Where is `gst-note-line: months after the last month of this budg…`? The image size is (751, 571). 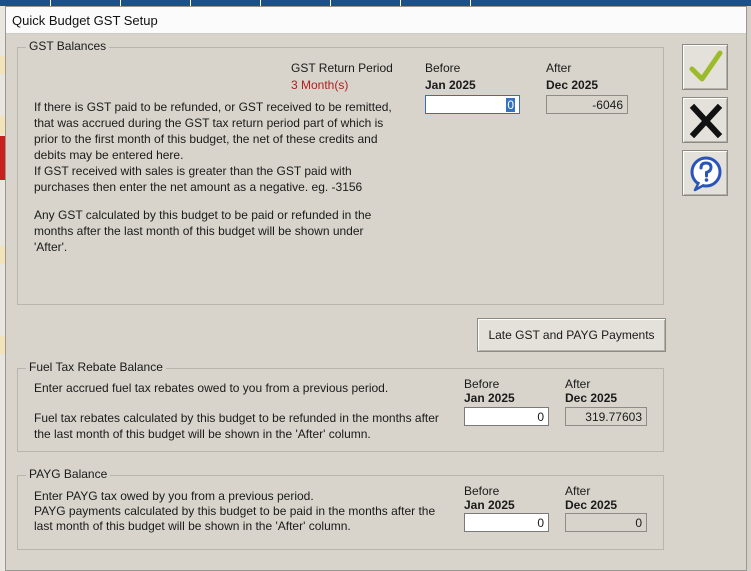 gst-note-line: months after the last month of this budg… is located at coordinates (199, 231).